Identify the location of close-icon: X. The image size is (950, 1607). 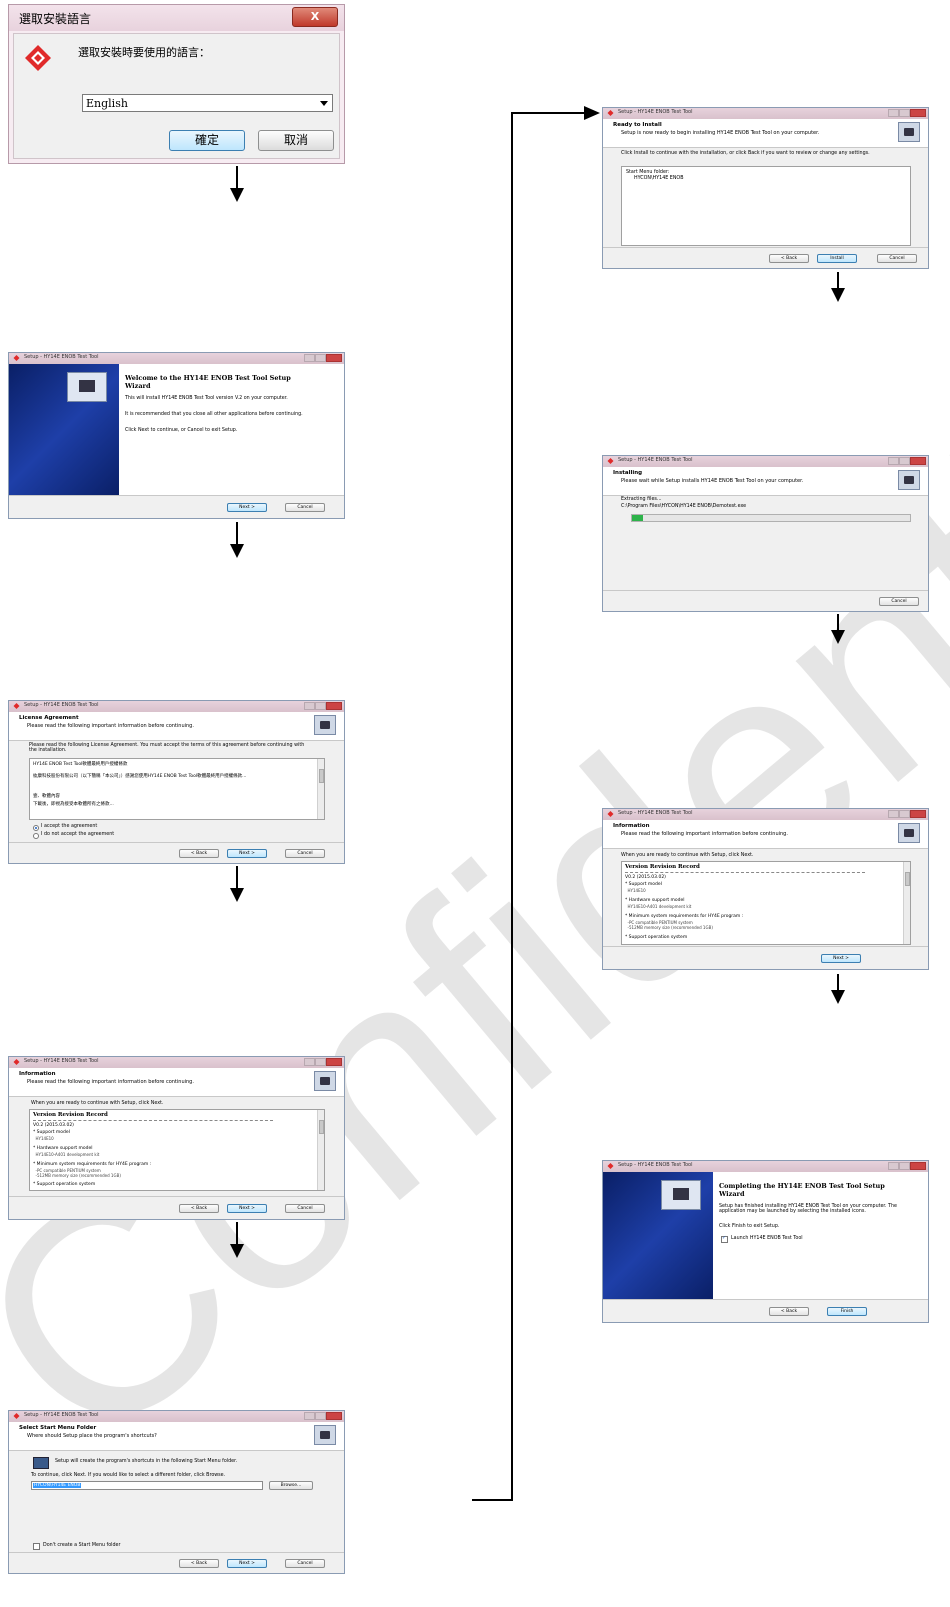
(315, 17).